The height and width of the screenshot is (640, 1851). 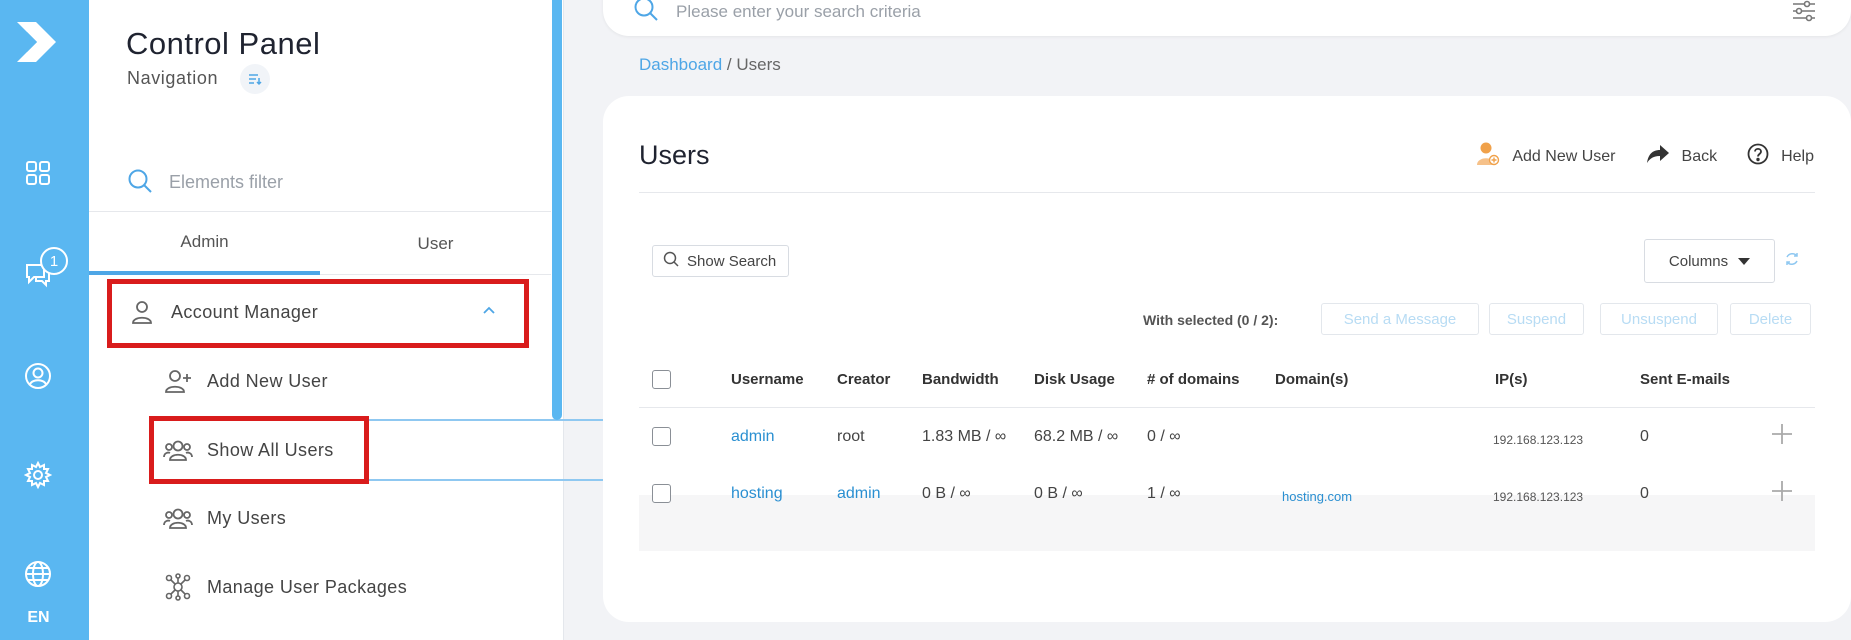 What do you see at coordinates (1076, 436) in the screenshot?
I see `disk-usage-cell: 68.2 MB / ∞` at bounding box center [1076, 436].